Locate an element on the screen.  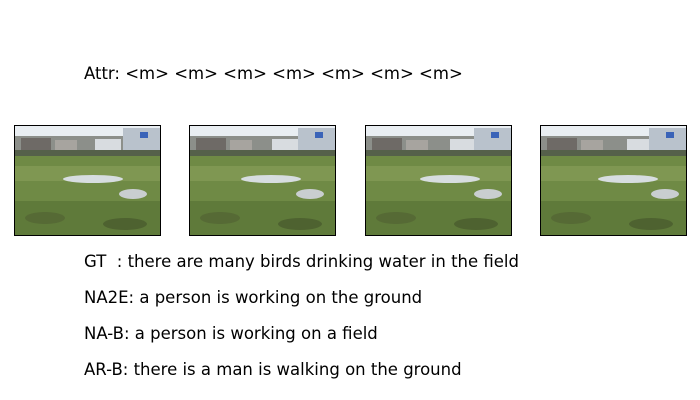
attribute-tokens-line: Attr: <m> <m> <m> <m> <m> <m> <m> is located at coordinates (273, 73).